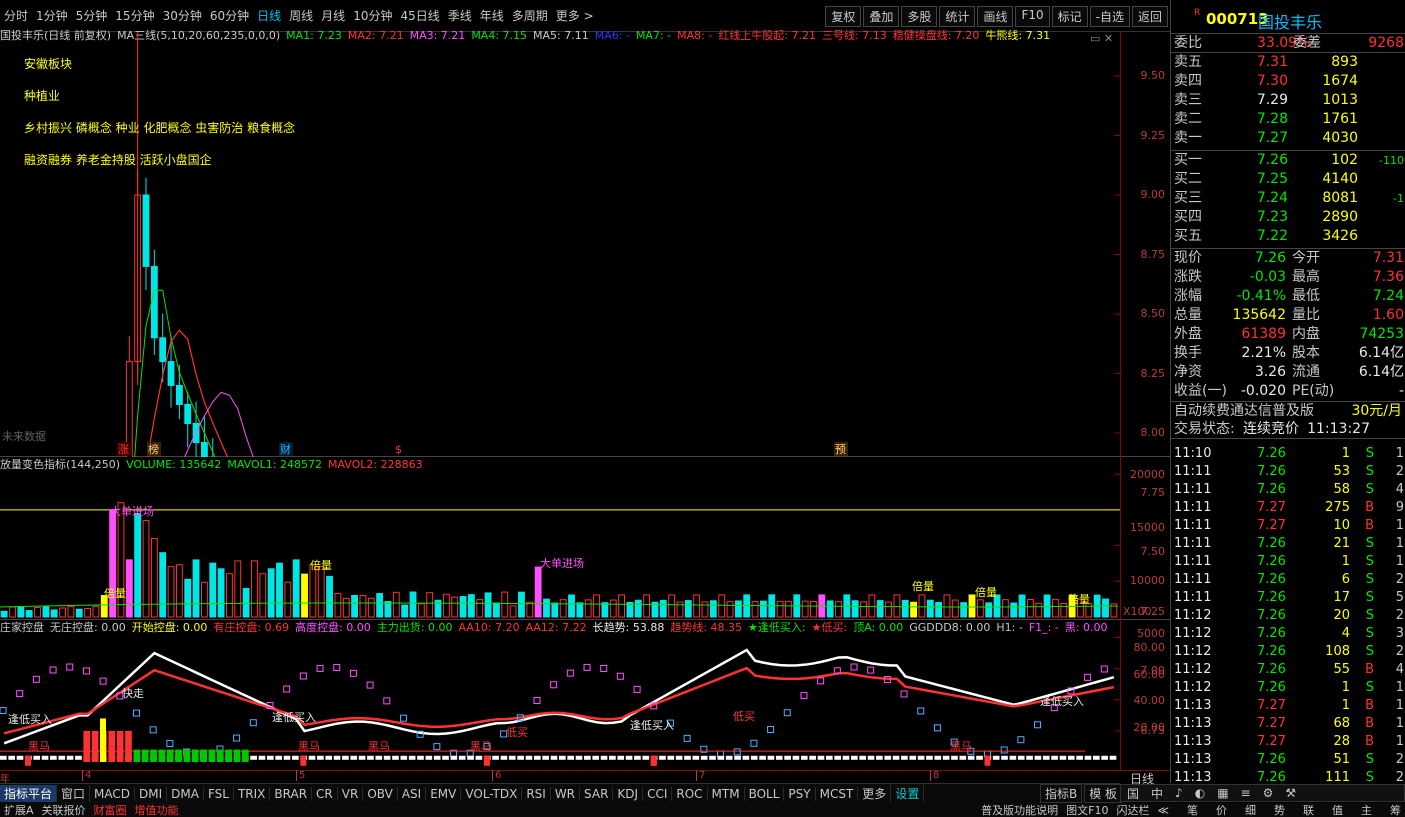  Describe the element at coordinates (1244, 411) in the screenshot. I see `ad-text: 自动续费通达信普及版` at that location.